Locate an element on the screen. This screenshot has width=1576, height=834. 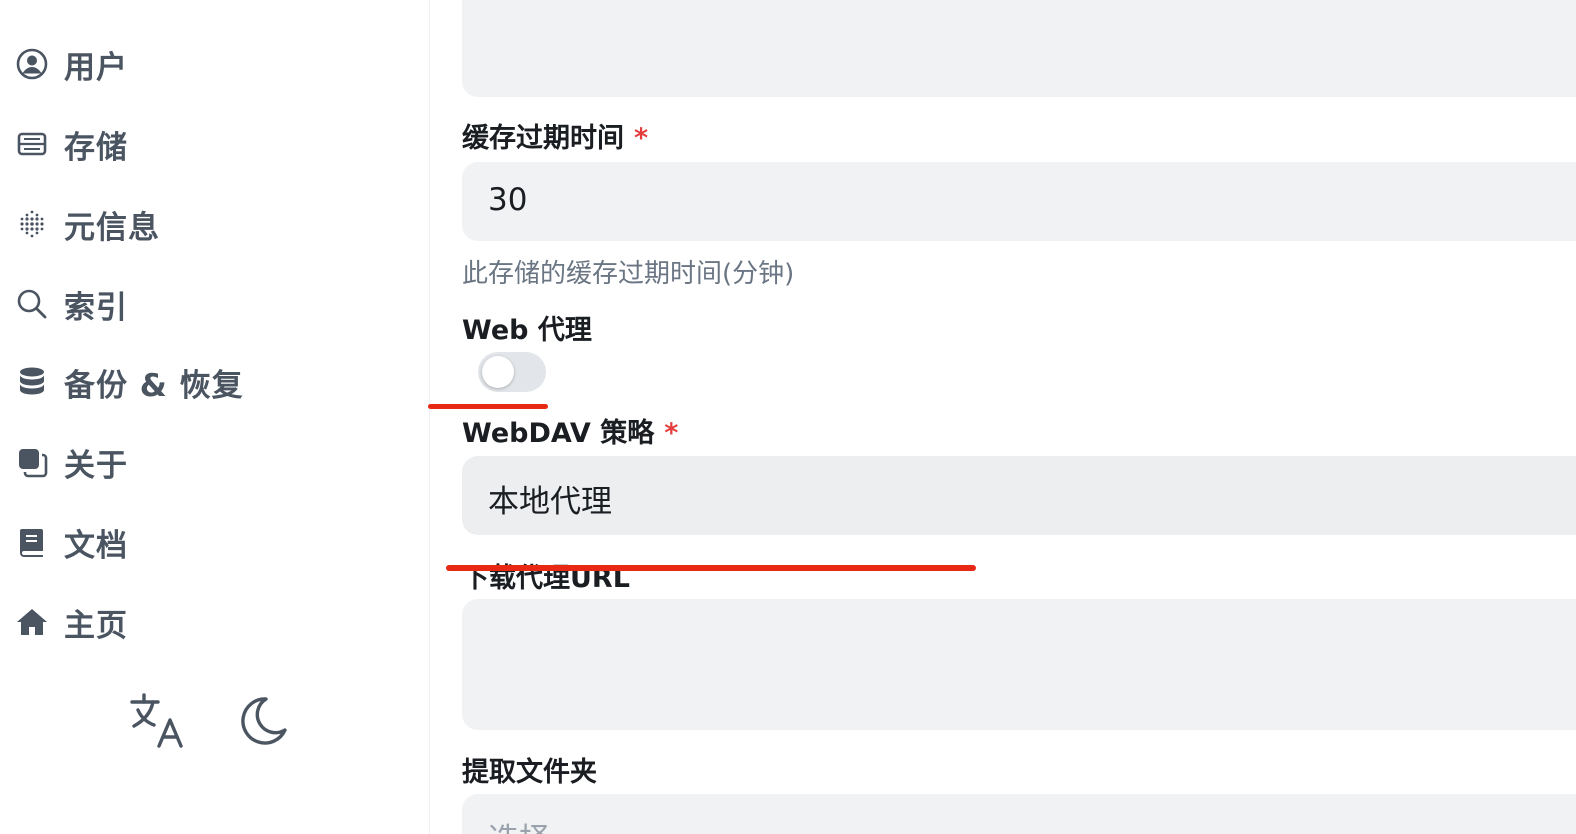
extract-folder-label: 提取文件夹 is located at coordinates (529, 772).